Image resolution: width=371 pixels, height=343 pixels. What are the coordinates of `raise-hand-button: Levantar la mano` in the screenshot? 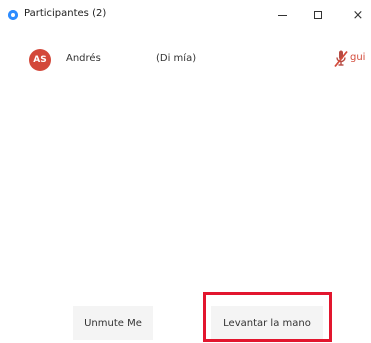 It's located at (267, 323).